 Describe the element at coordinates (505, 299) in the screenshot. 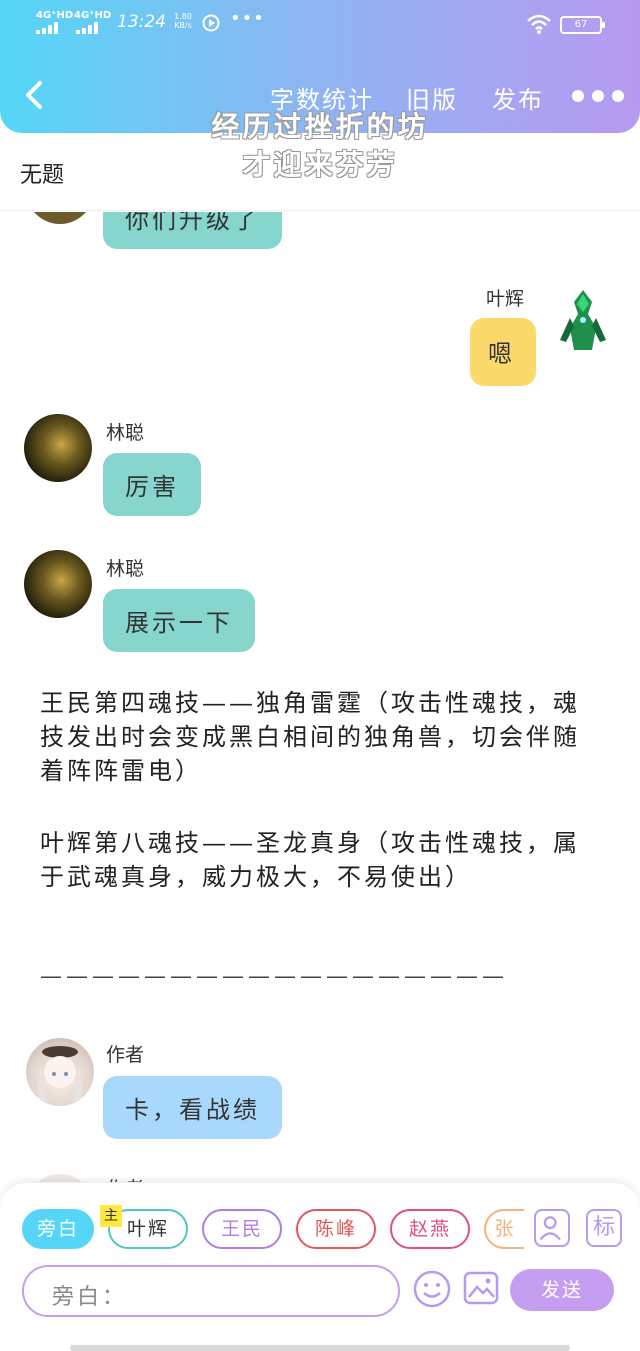

I see `speaker-name: 叶辉` at that location.